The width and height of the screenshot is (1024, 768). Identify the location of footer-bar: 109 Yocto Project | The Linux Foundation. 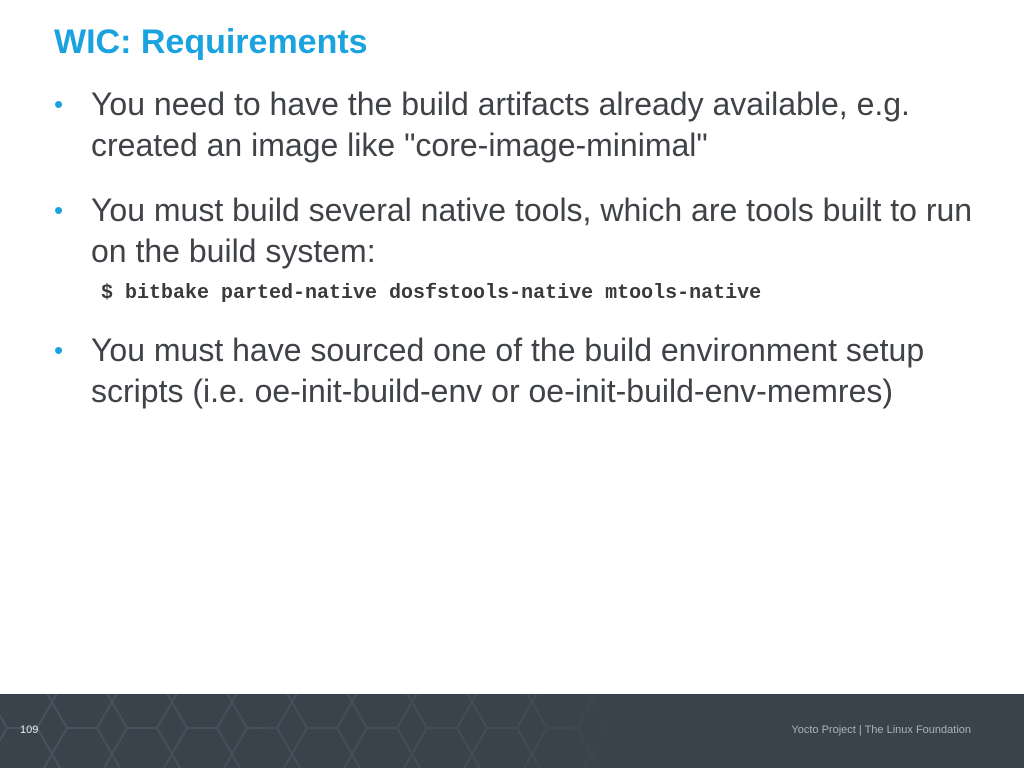
(512, 731).